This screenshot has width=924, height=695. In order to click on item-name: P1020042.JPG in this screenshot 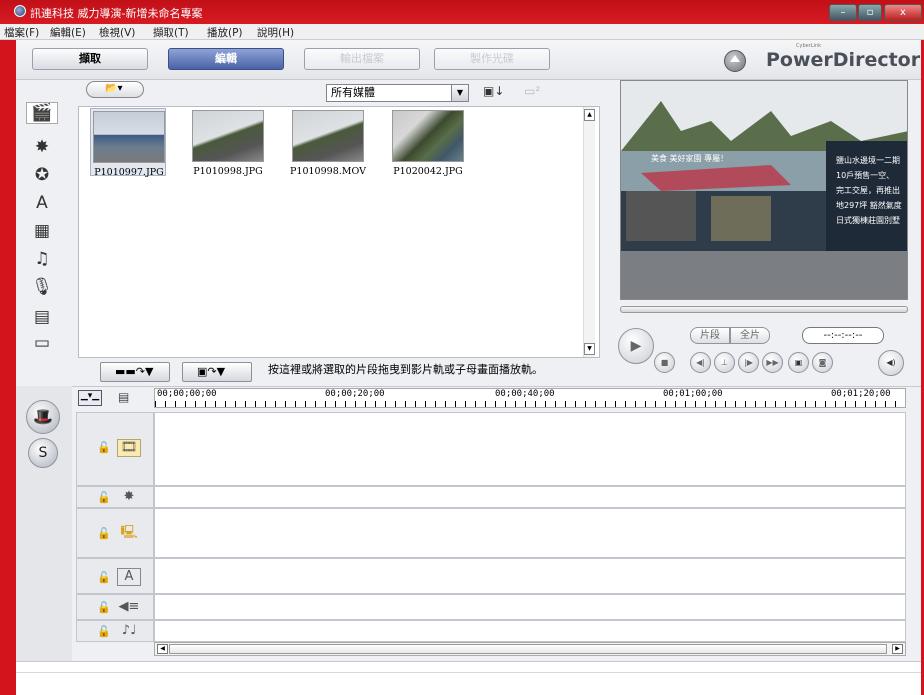, I will do `click(428, 171)`.